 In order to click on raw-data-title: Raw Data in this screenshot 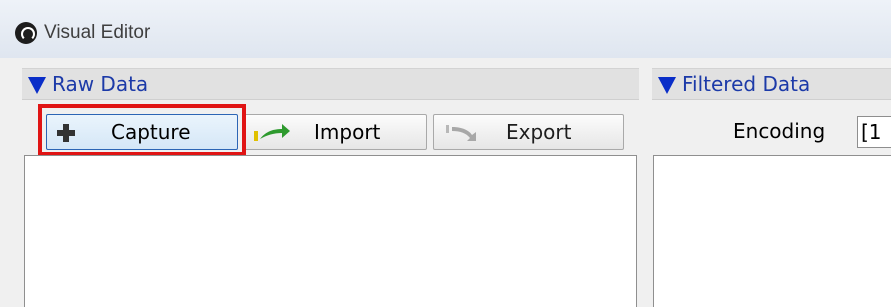, I will do `click(100, 84)`.